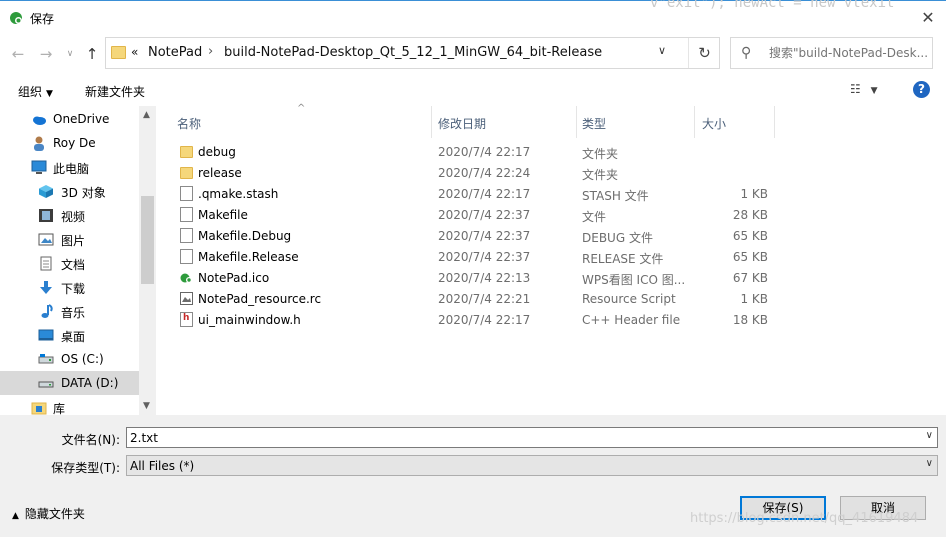  What do you see at coordinates (484, 299) in the screenshot?
I see `file-date: 2020/7/4 22:21` at bounding box center [484, 299].